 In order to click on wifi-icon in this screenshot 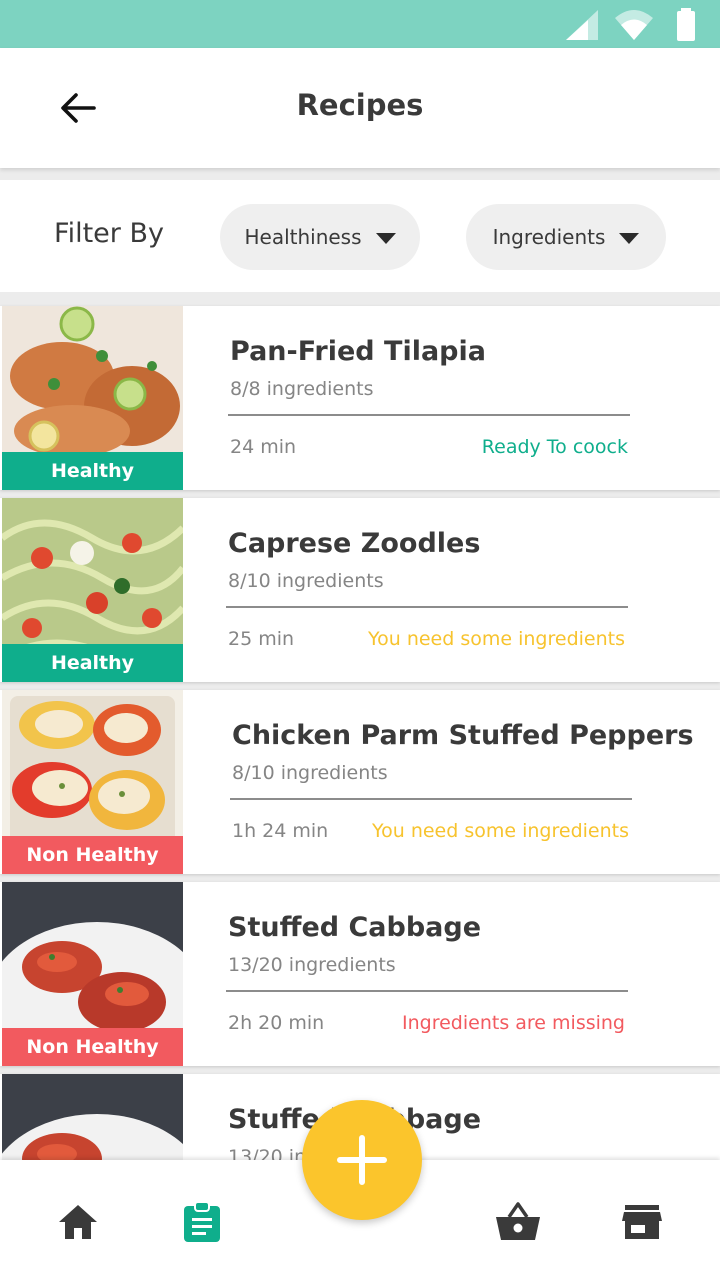, I will do `click(634, 25)`.